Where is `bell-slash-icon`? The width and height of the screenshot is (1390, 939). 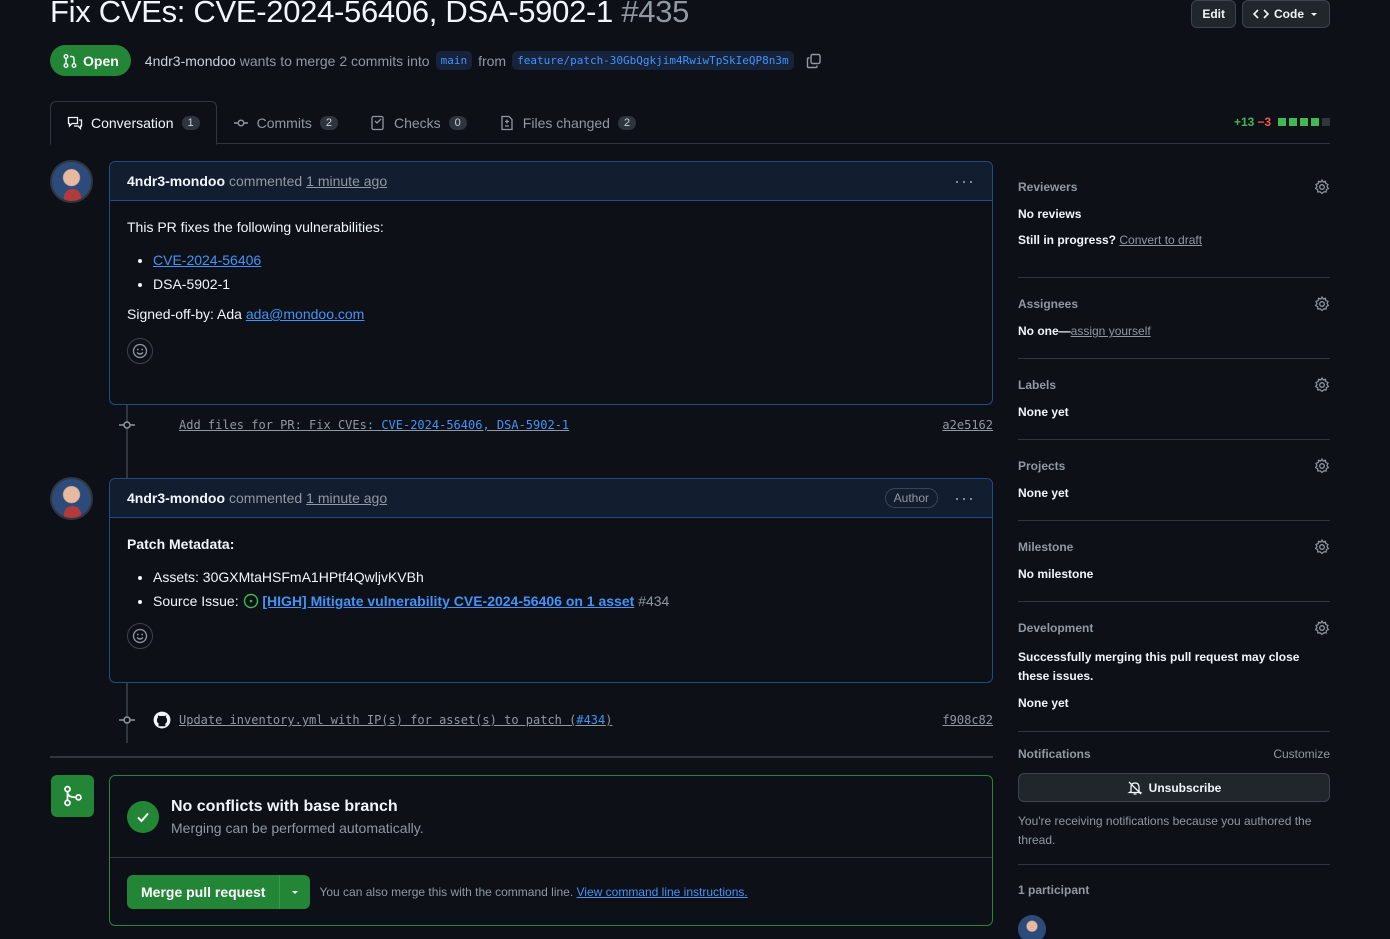
bell-slash-icon is located at coordinates (1135, 788).